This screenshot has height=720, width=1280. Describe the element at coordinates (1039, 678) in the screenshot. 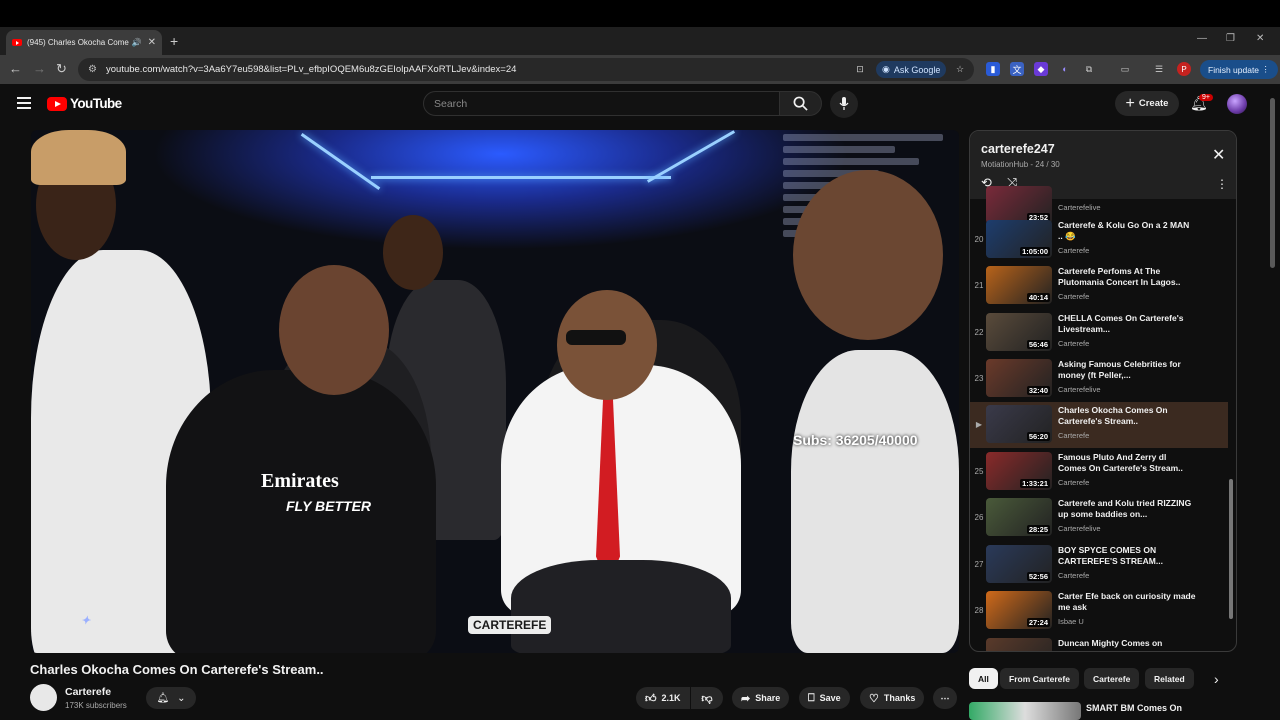

I see `chip-from-carterefe: From Carterefe` at that location.